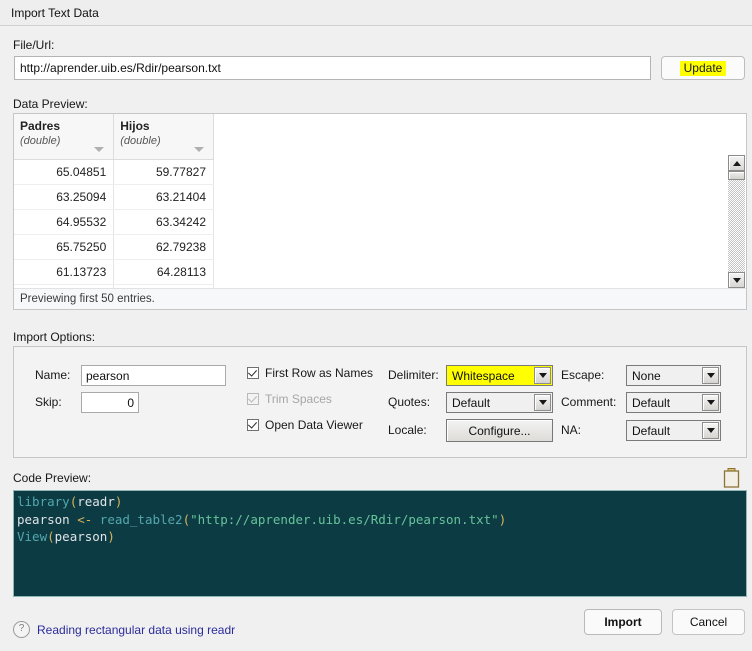  I want to click on cancel-button: Cancel, so click(708, 622).